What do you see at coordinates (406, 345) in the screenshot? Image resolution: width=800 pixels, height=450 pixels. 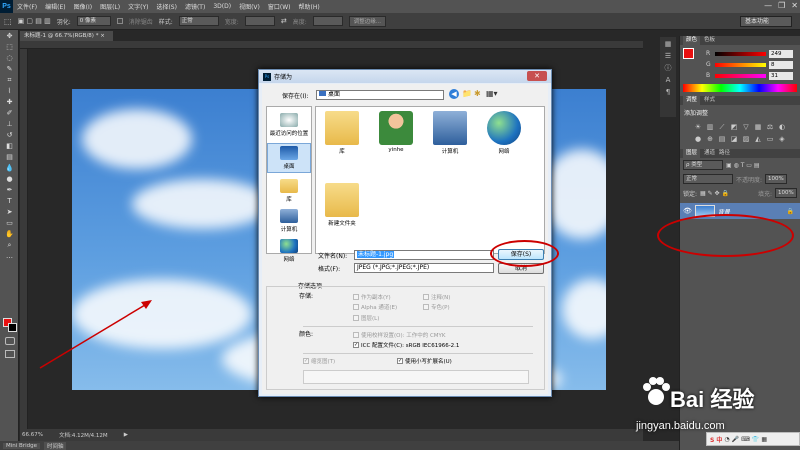 I see `icc-checkbox: ✓ ICC 配置文件(C): sRGB IEC61966-2.1` at bounding box center [406, 345].